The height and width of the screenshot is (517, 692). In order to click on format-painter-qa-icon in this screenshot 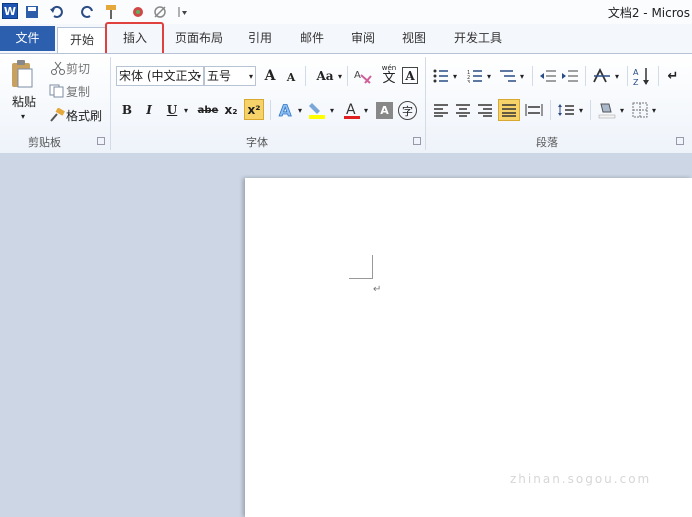, I will do `click(111, 11)`.